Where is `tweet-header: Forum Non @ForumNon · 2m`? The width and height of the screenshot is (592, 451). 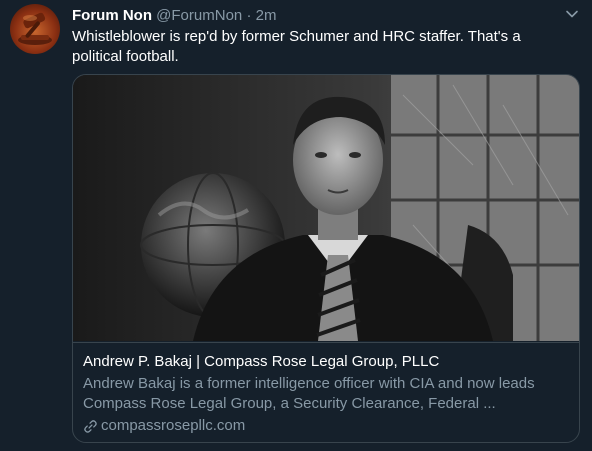 tweet-header: Forum Non @ForumNon · 2m is located at coordinates (174, 16).